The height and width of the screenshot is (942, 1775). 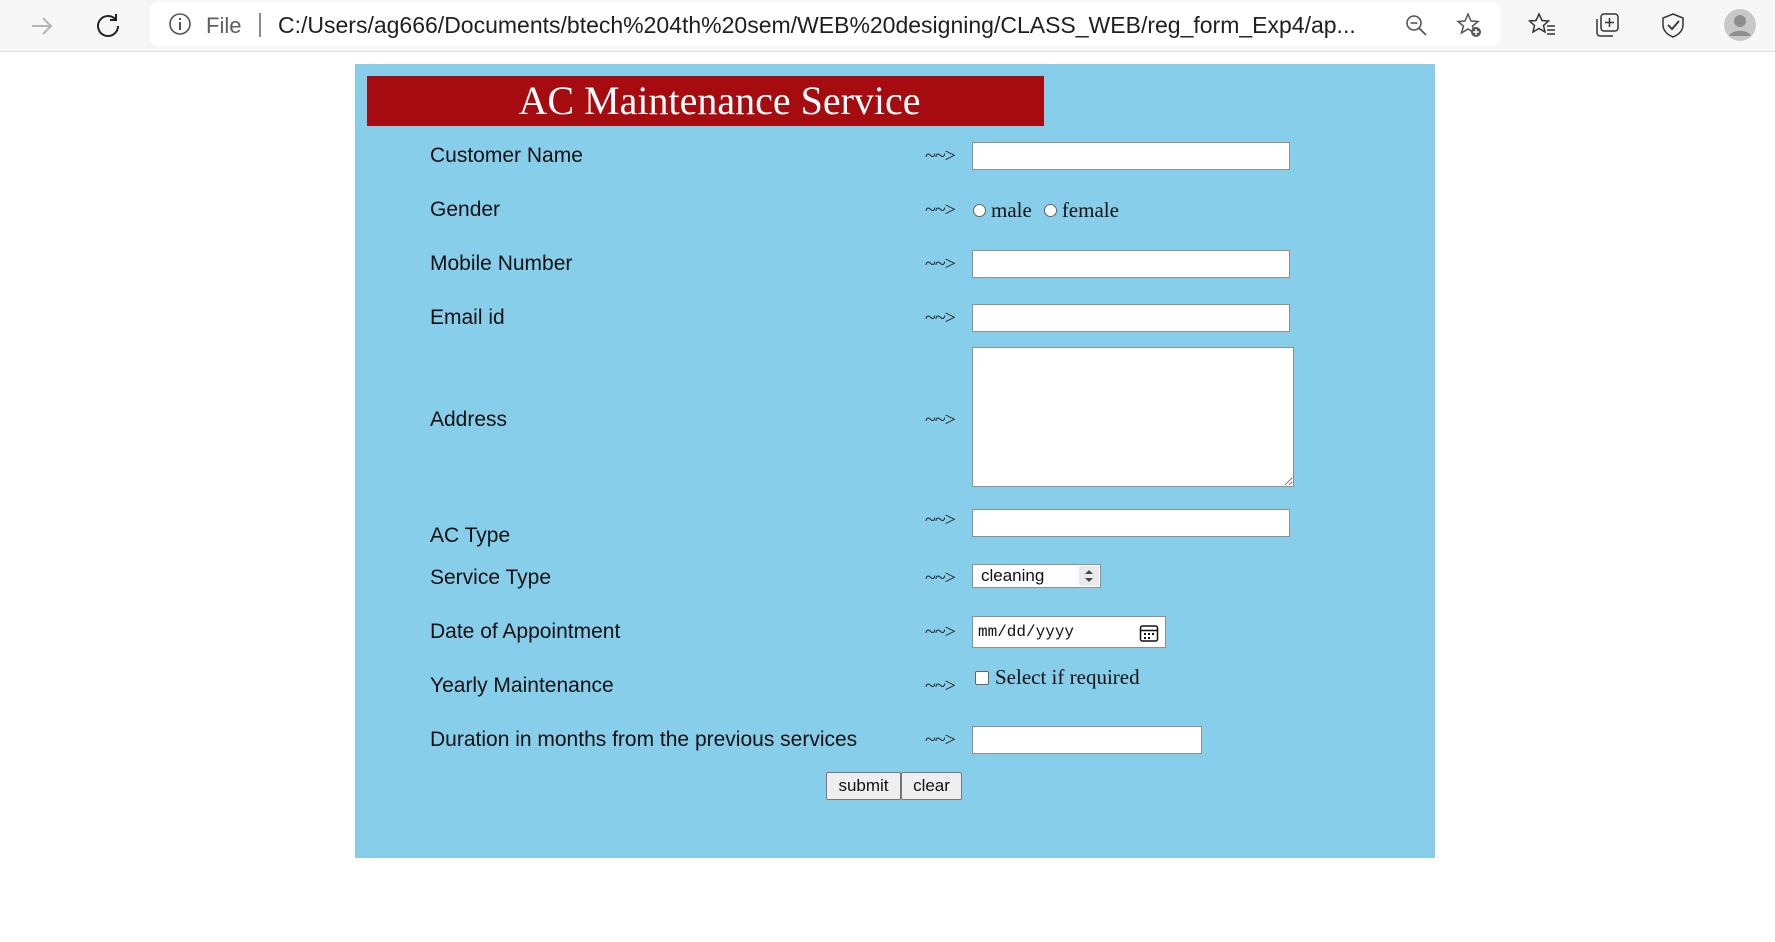 What do you see at coordinates (979, 210) in the screenshot?
I see `male-radio` at bounding box center [979, 210].